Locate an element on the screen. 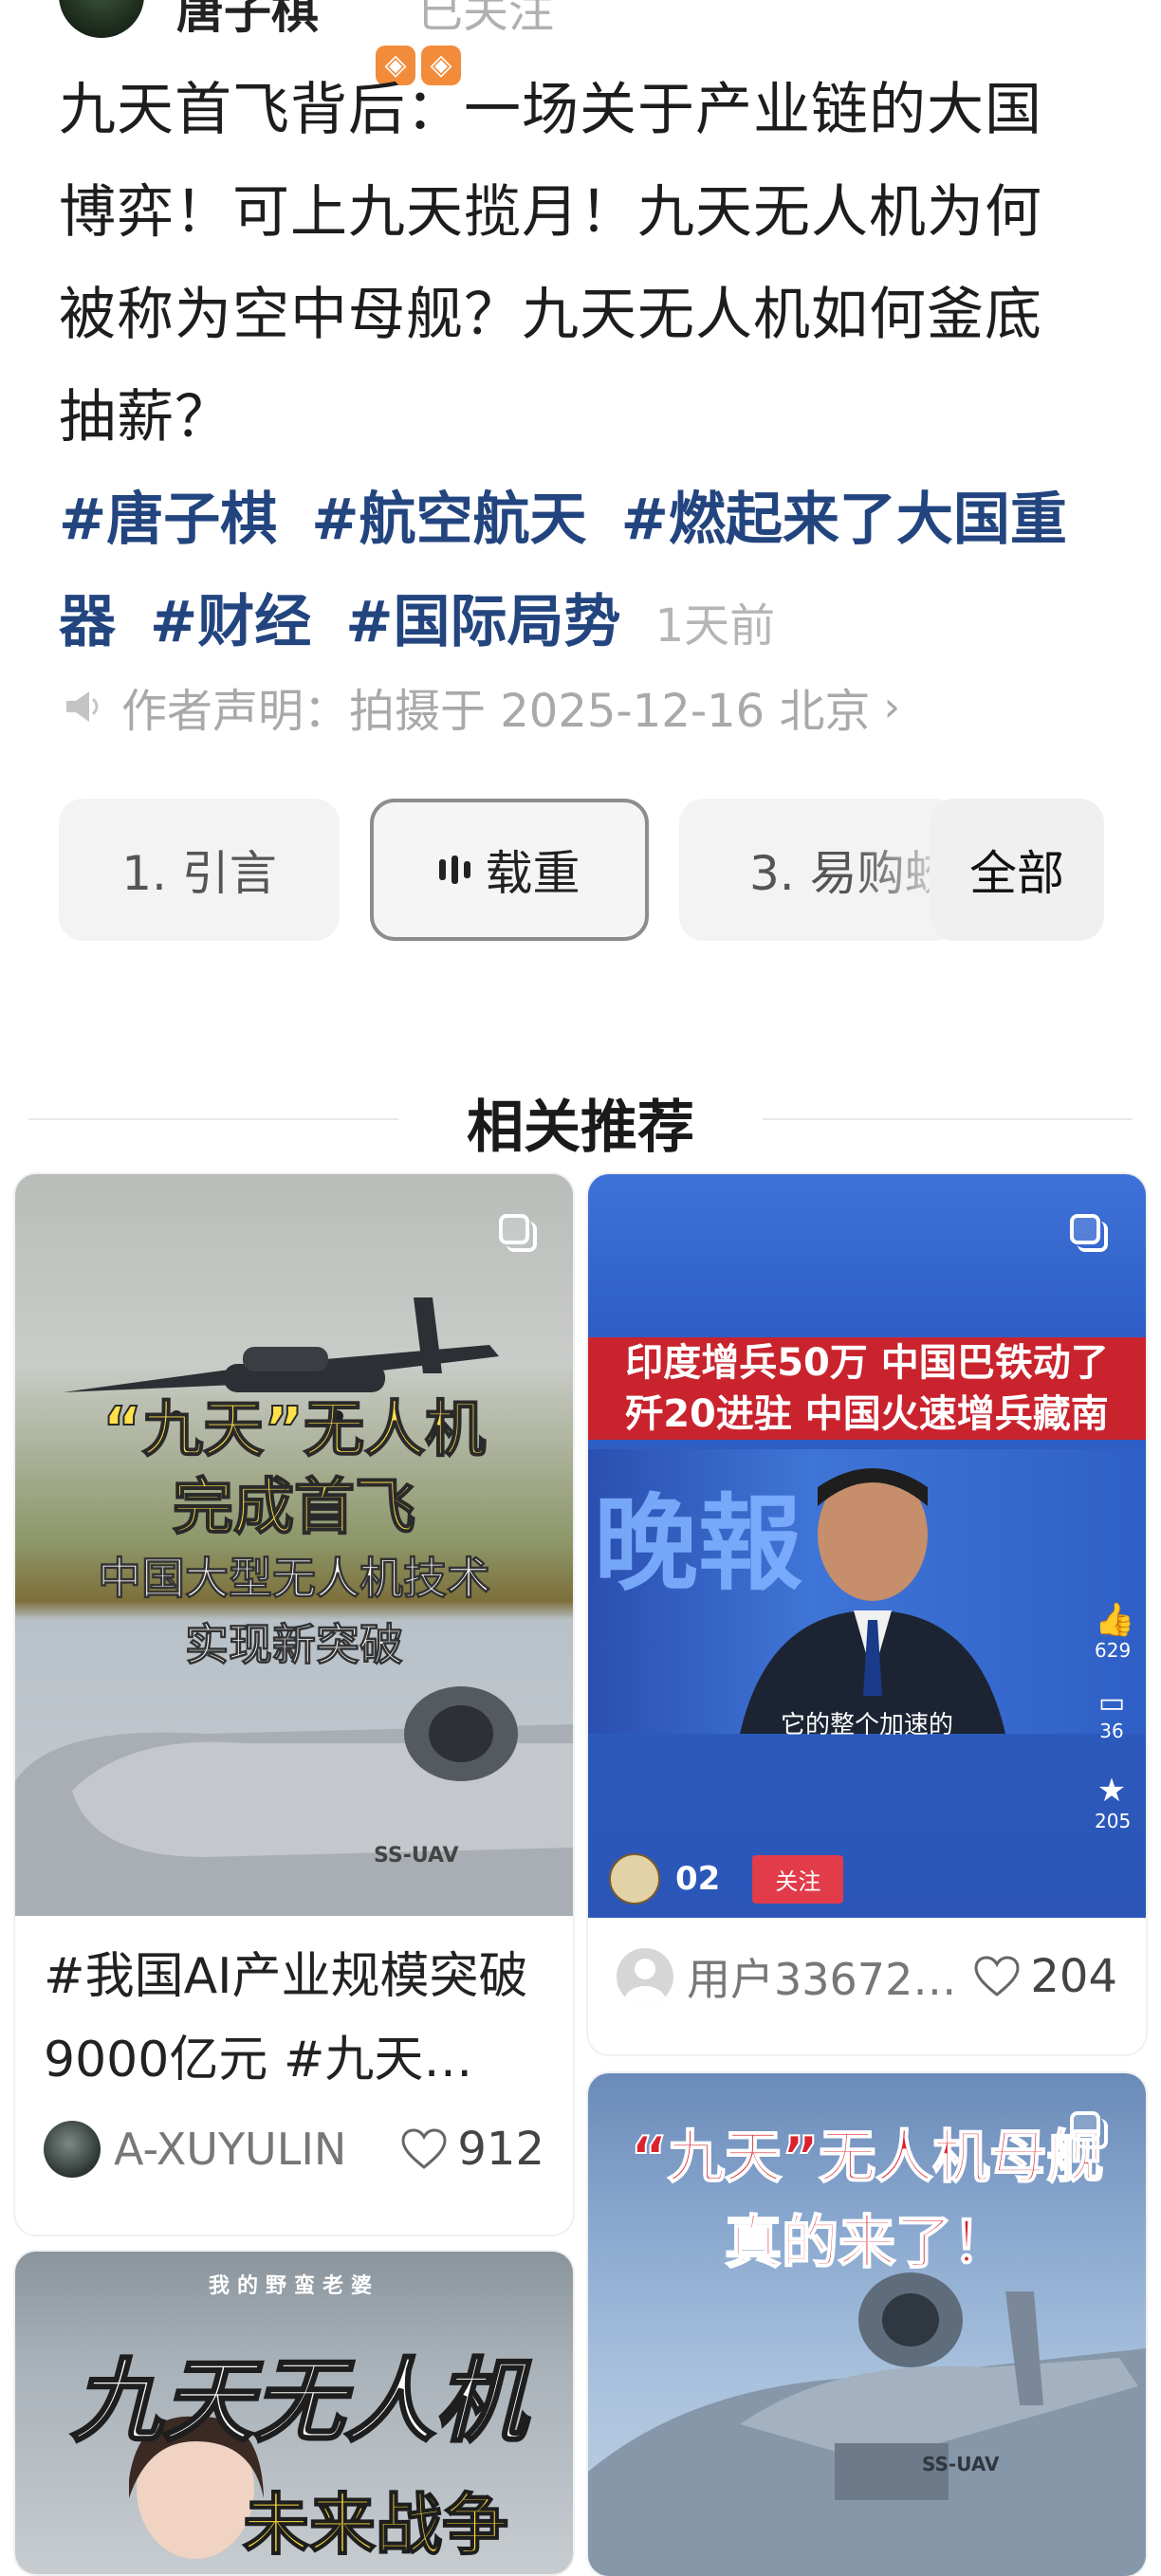  post-time: 1天前 is located at coordinates (715, 626).